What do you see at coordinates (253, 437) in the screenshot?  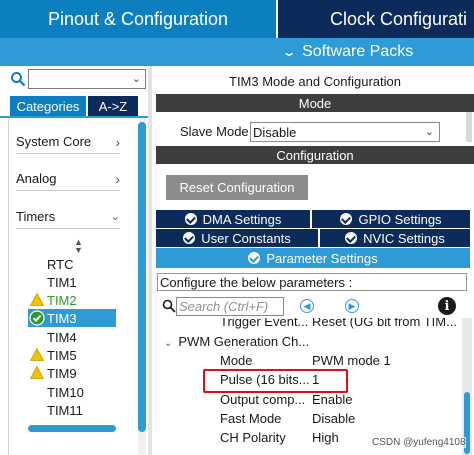 I see `parameter-name: CH Polarity` at bounding box center [253, 437].